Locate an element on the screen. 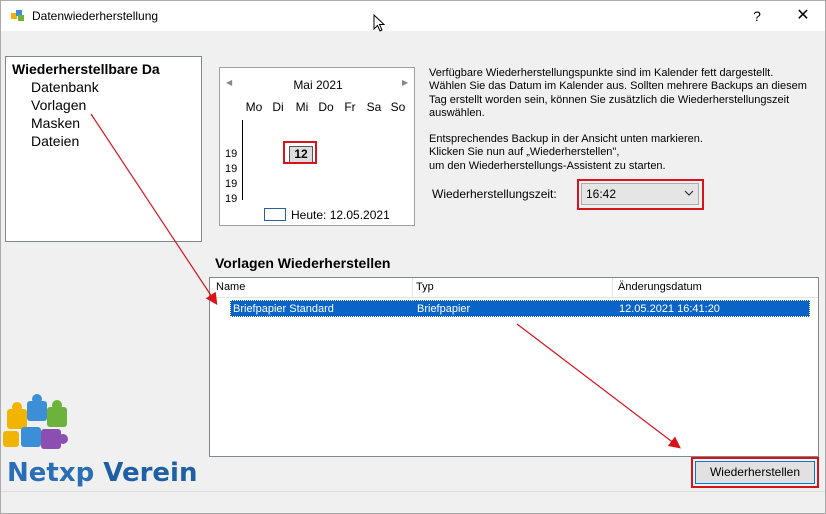 The width and height of the screenshot is (826, 514). restore-time-label: Wiederherstellungszeit: is located at coordinates (494, 194).